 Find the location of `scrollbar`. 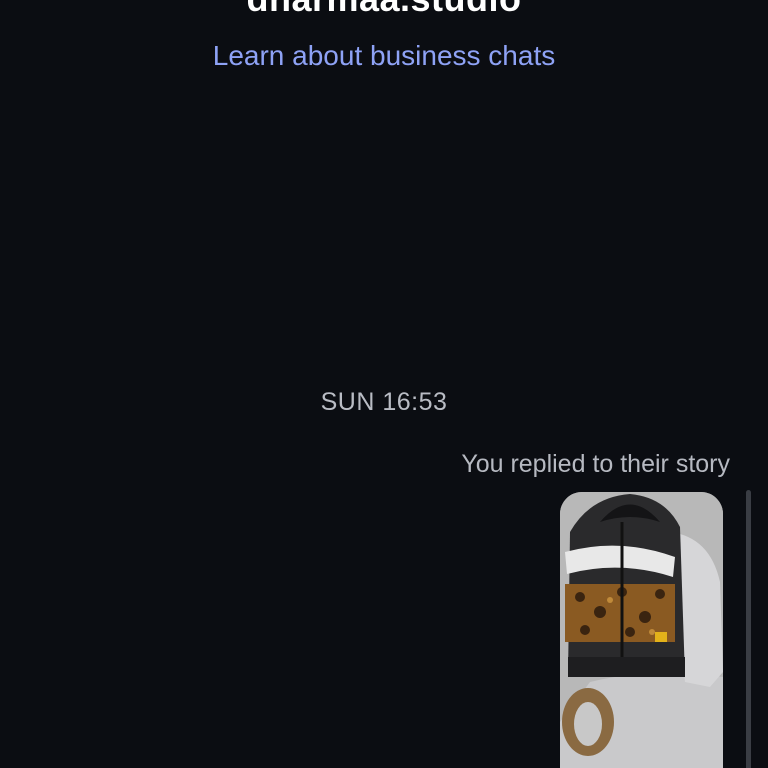

scrollbar is located at coordinates (748, 629).